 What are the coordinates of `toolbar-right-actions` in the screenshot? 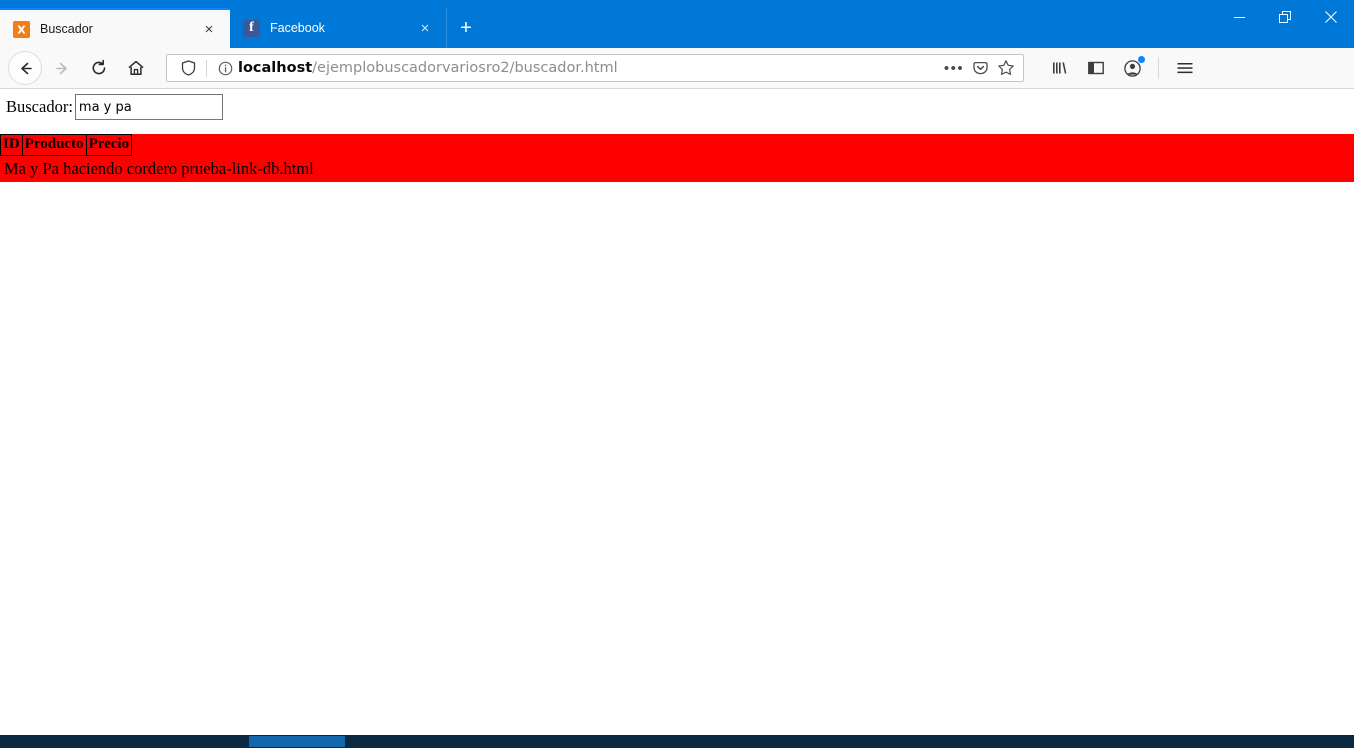 It's located at (1120, 68).